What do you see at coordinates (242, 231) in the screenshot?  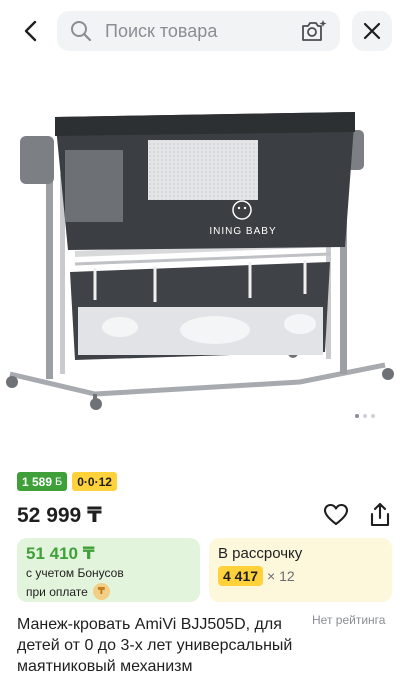 I see `brand-logo-text: INING BABY` at bounding box center [242, 231].